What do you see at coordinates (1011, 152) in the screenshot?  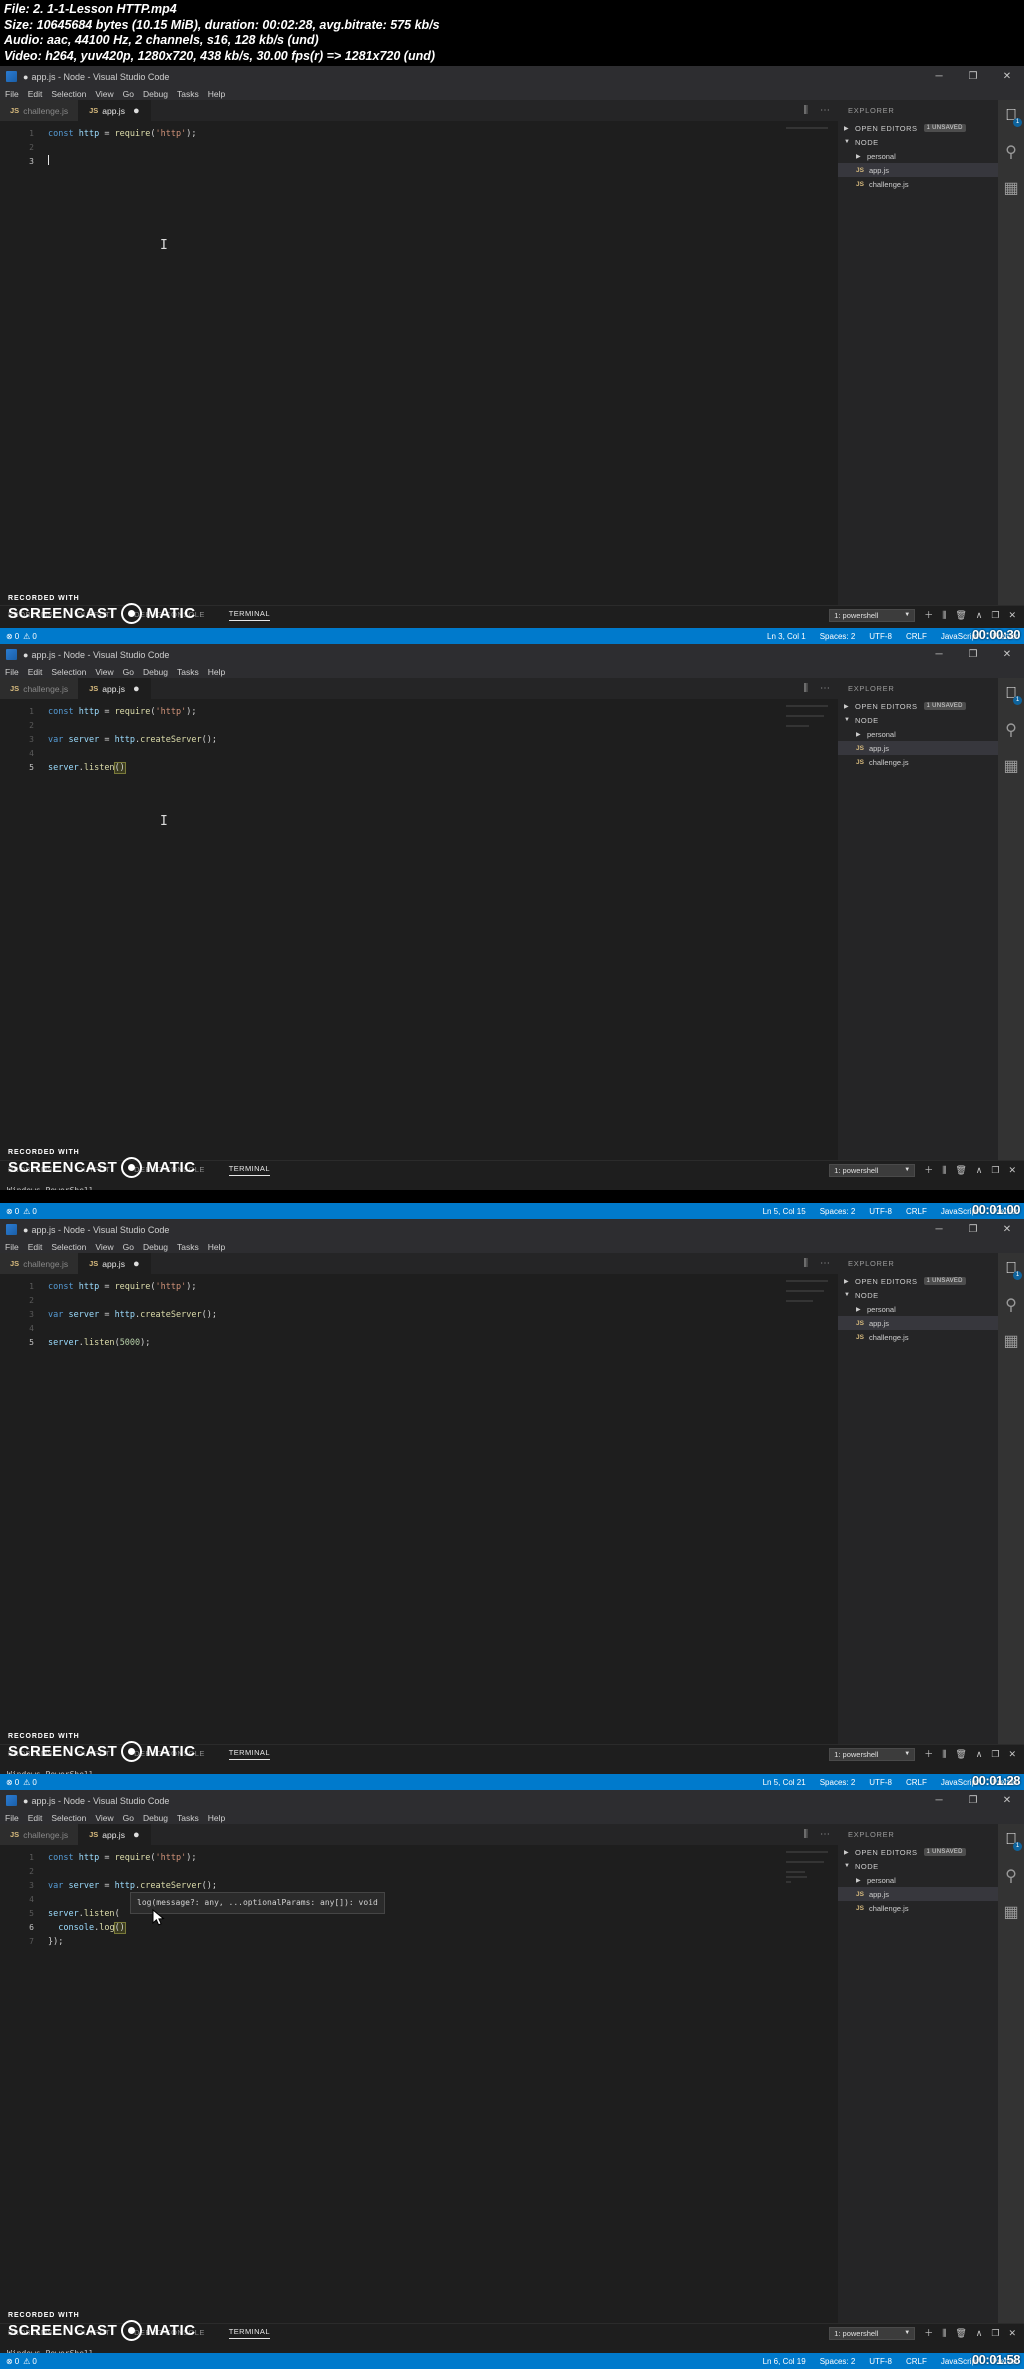 I see `search-icon: ⚲` at bounding box center [1011, 152].